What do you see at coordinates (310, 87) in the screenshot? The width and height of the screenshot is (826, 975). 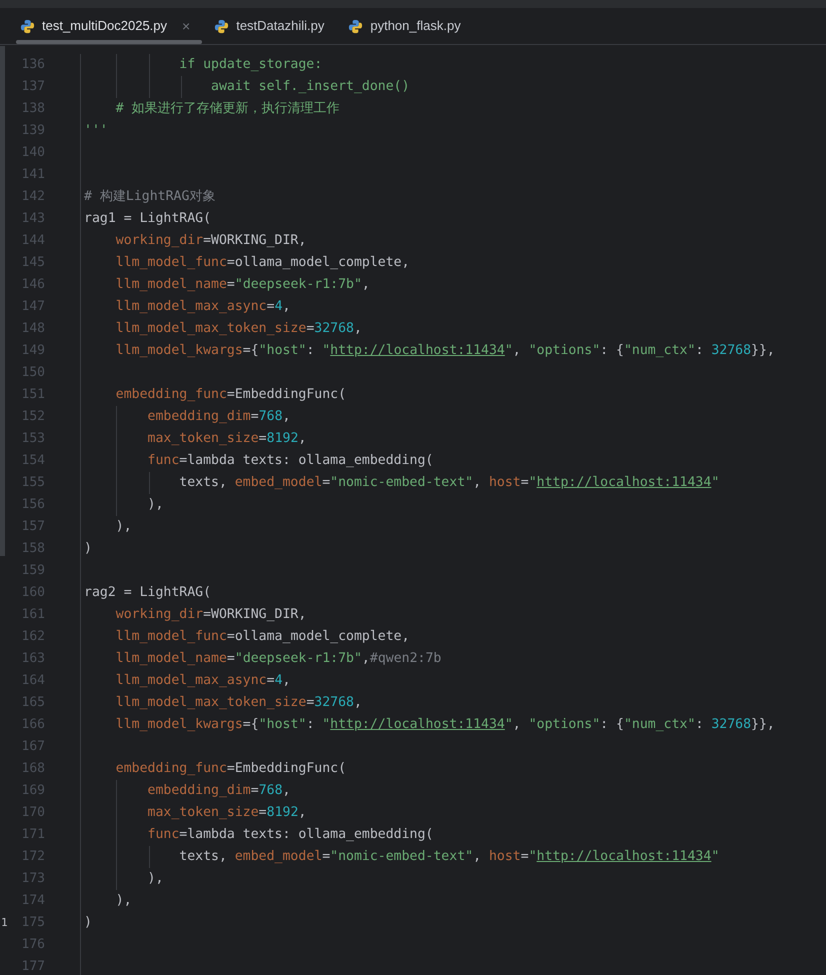 I see `code-line: await self._insert_done()` at bounding box center [310, 87].